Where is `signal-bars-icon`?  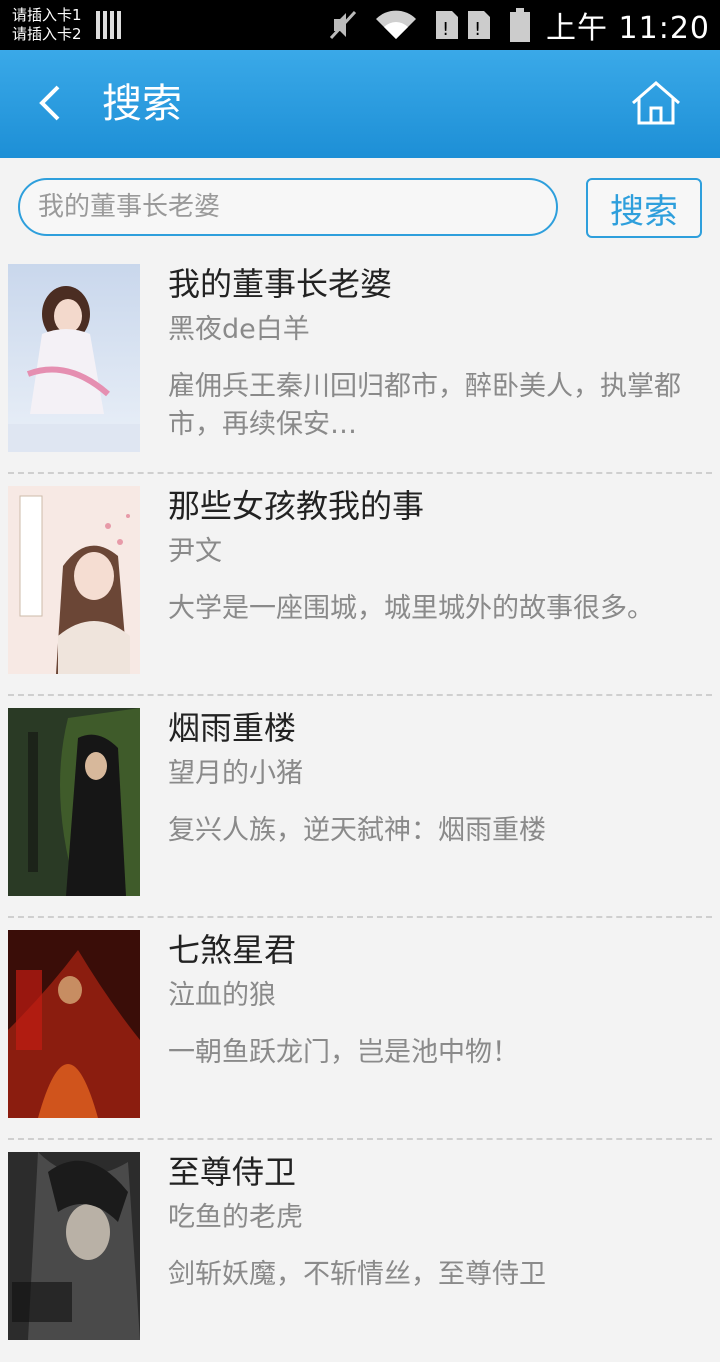 signal-bars-icon is located at coordinates (109, 25).